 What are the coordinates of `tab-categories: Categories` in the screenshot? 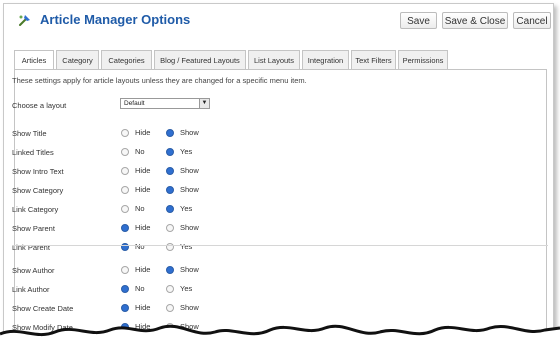 It's located at (126, 59).